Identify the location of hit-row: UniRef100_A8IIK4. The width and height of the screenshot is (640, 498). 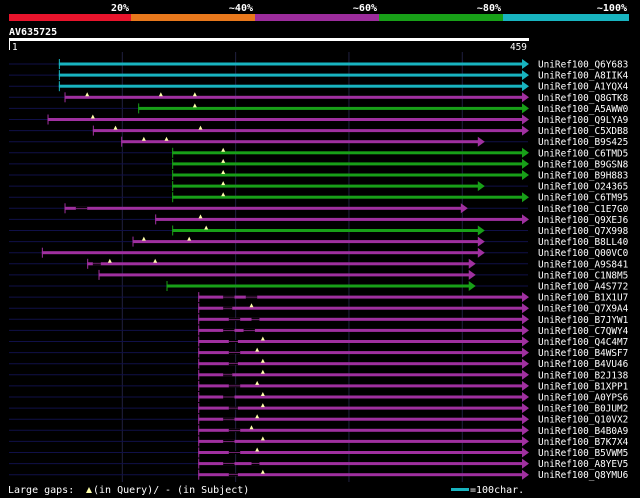
(319, 76).